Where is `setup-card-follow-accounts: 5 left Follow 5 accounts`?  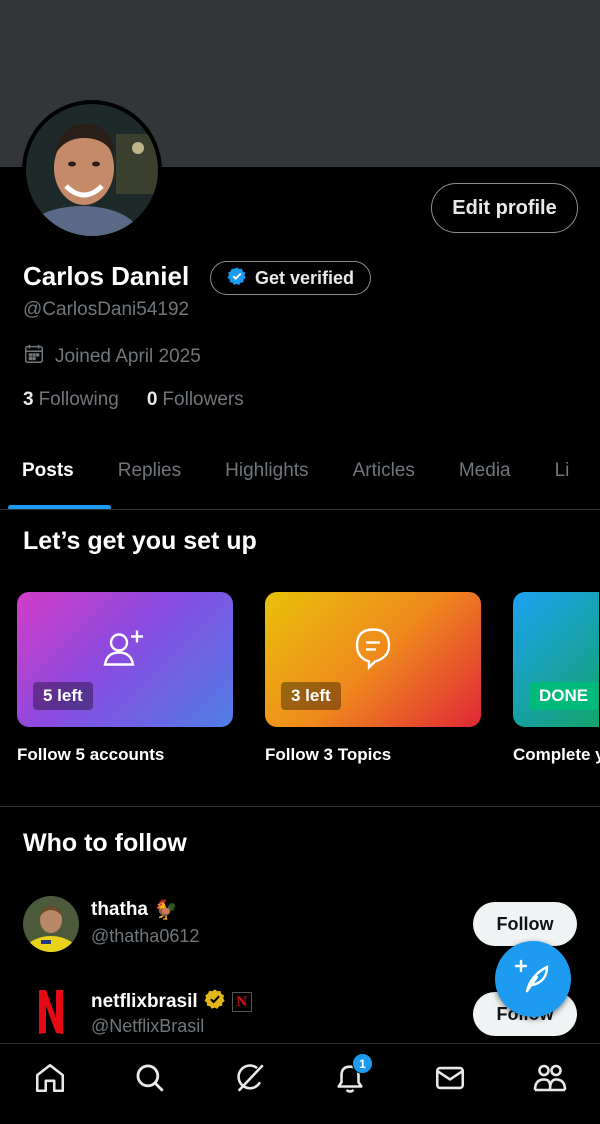
setup-card-follow-accounts: 5 left Follow 5 accounts is located at coordinates (125, 678).